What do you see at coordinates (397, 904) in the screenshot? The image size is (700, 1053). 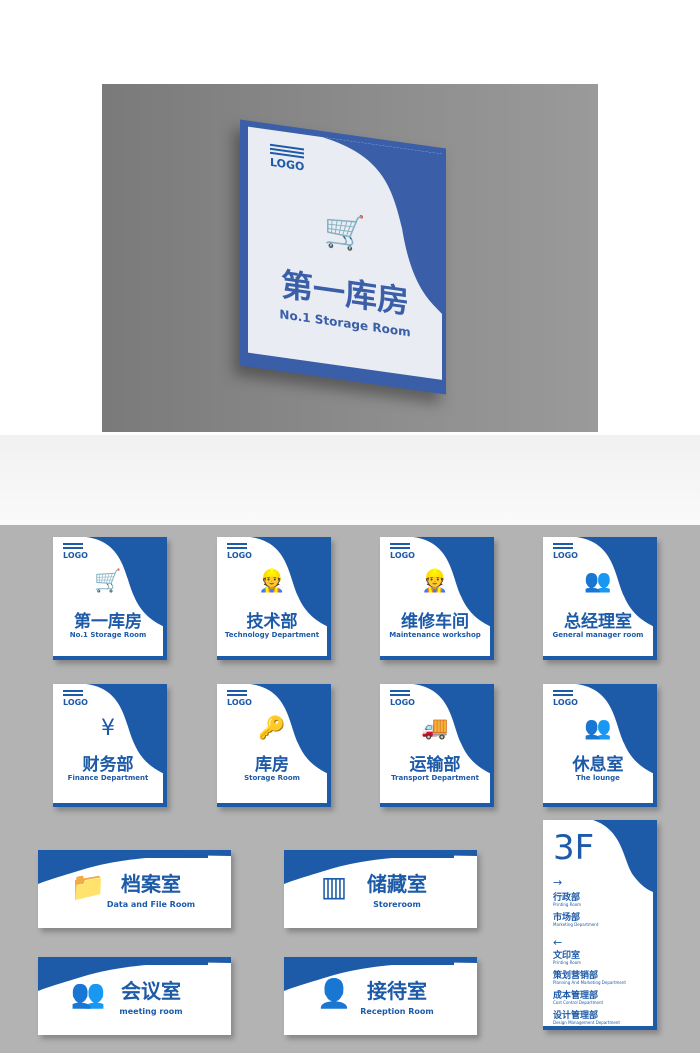 I see `room-name-en: Storeroom` at bounding box center [397, 904].